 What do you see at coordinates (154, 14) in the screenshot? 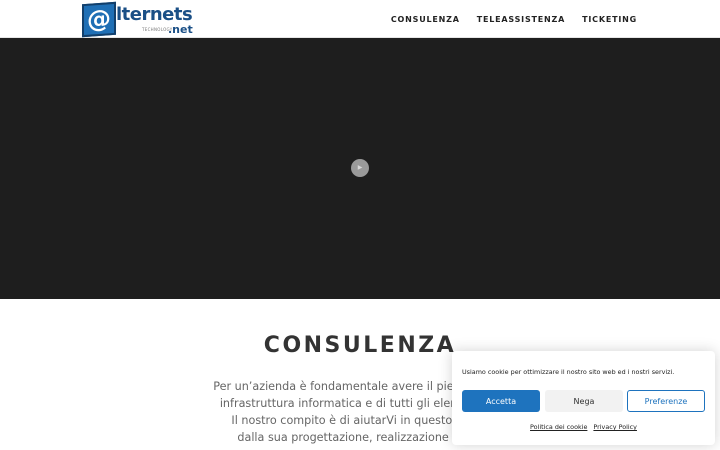
I see `logo-wordmark: lternets` at bounding box center [154, 14].